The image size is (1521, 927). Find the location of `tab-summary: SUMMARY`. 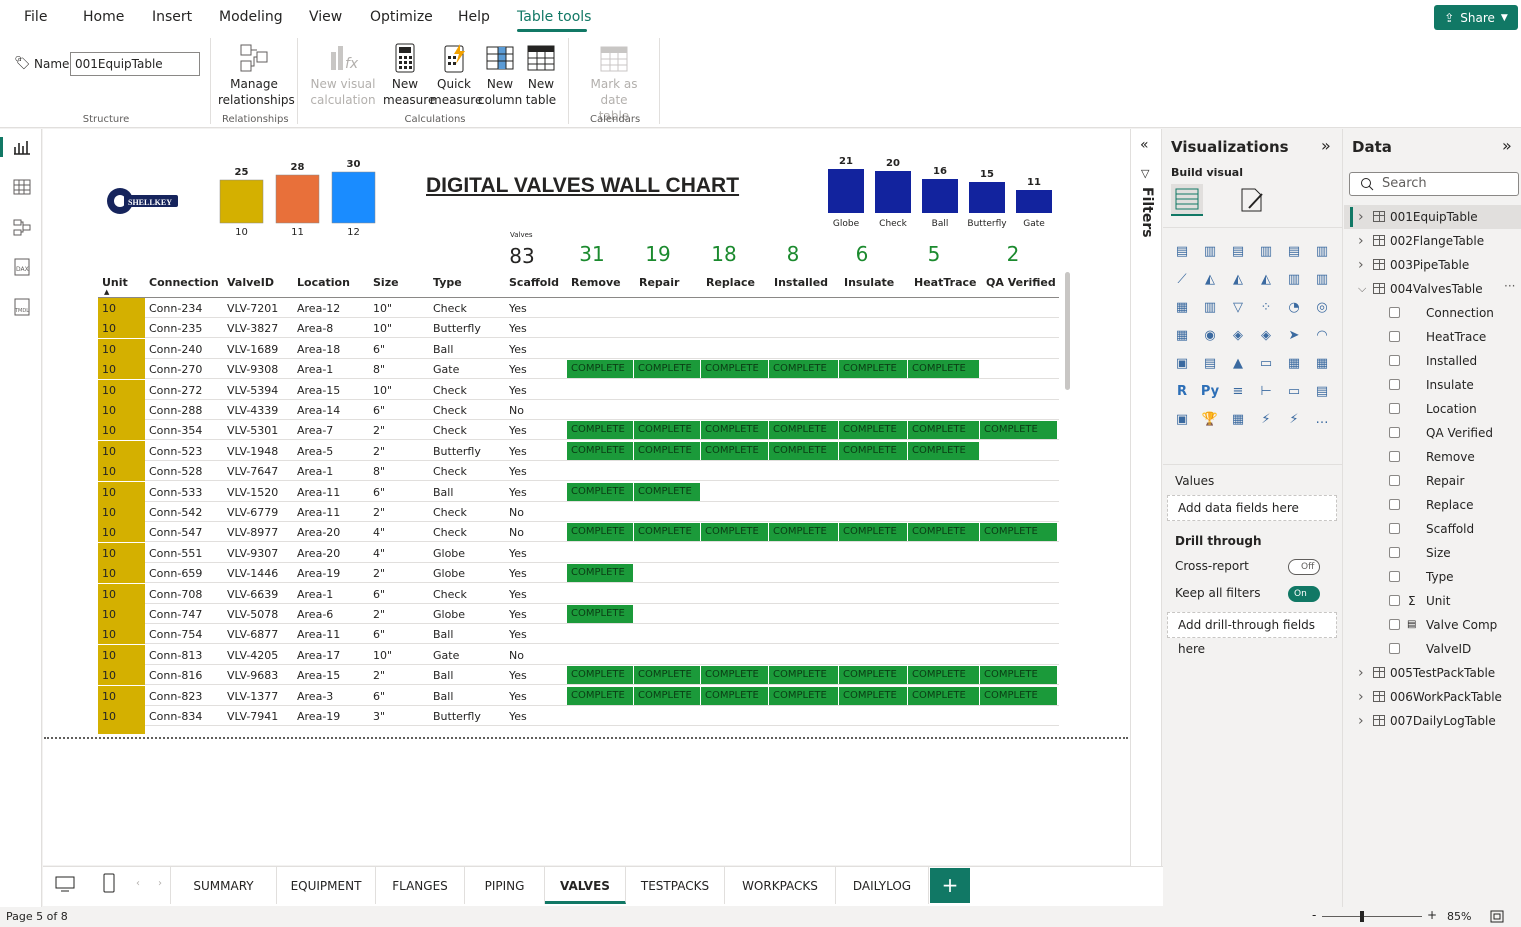

tab-summary: SUMMARY is located at coordinates (224, 885).